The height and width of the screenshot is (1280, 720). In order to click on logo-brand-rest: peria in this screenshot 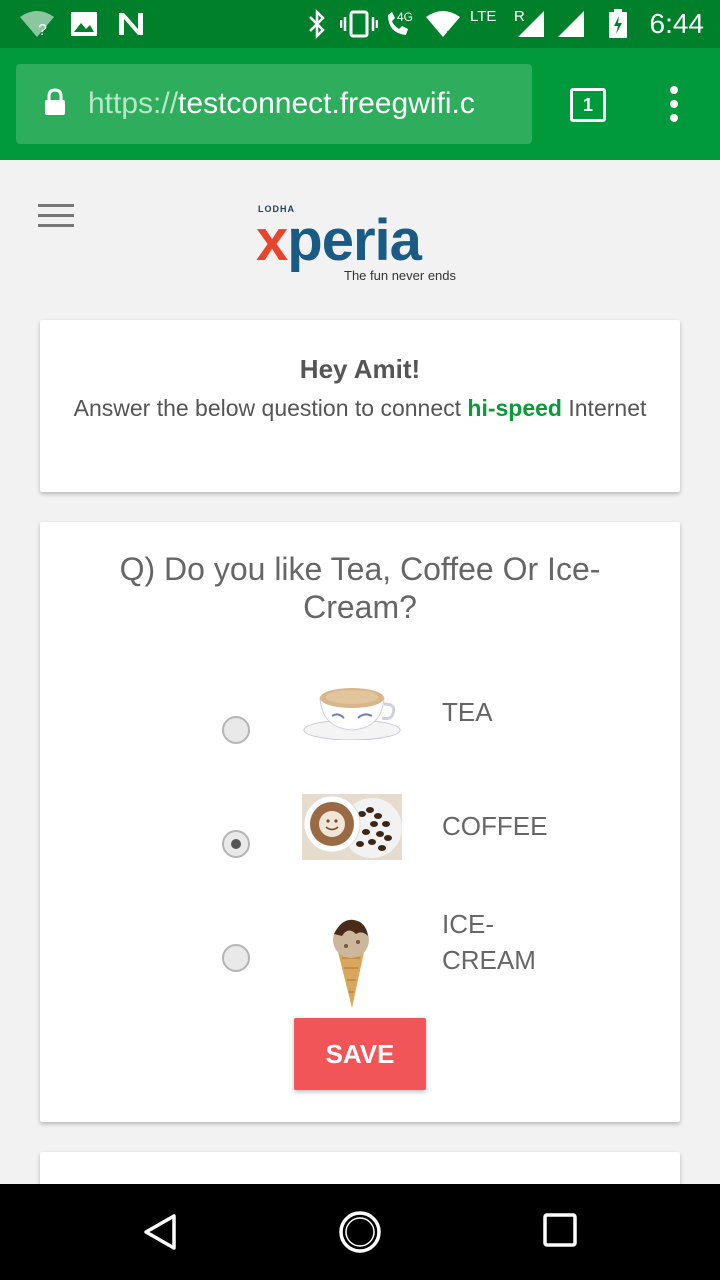, I will do `click(354, 240)`.